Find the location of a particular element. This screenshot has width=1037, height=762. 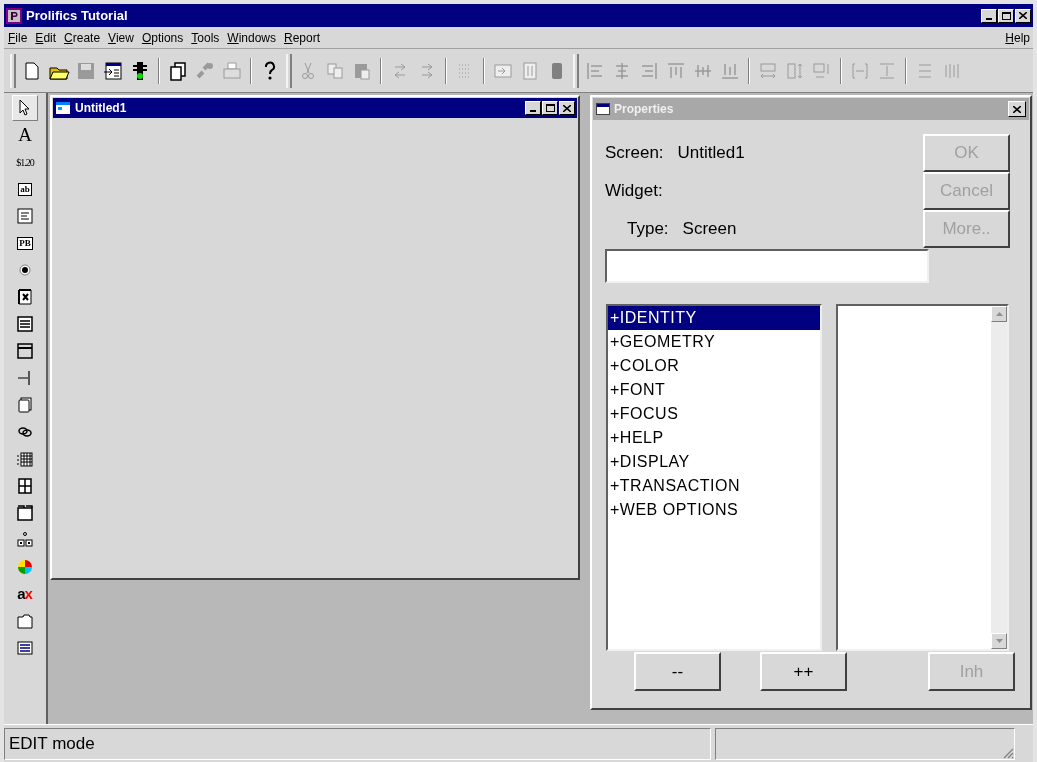

list-item: +COLOR is located at coordinates (714, 366).